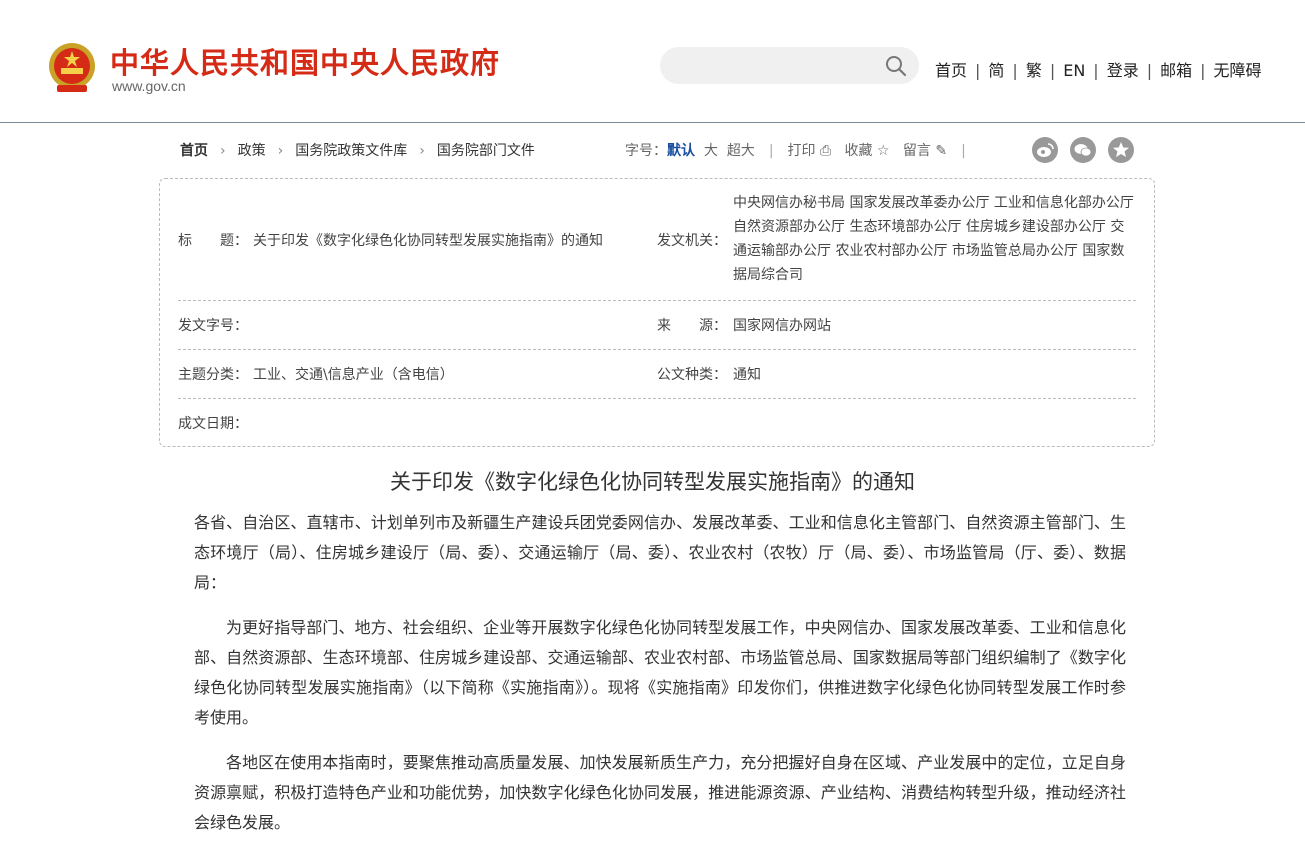 This screenshot has width=1305, height=848. What do you see at coordinates (996, 70) in the screenshot?
I see `nav-simplified: 简` at bounding box center [996, 70].